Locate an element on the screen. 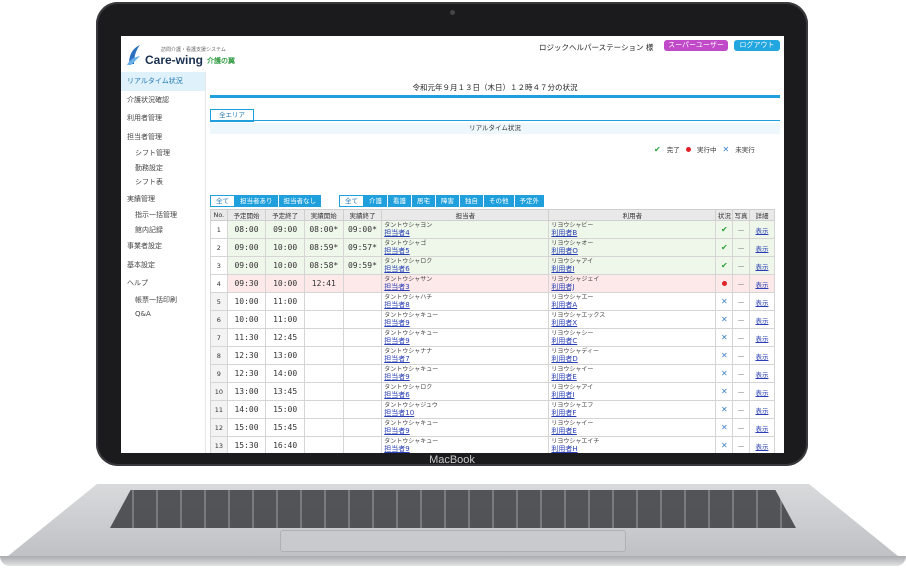 The image size is (906, 571). staff-link: 担当者10 is located at coordinates (465, 413).